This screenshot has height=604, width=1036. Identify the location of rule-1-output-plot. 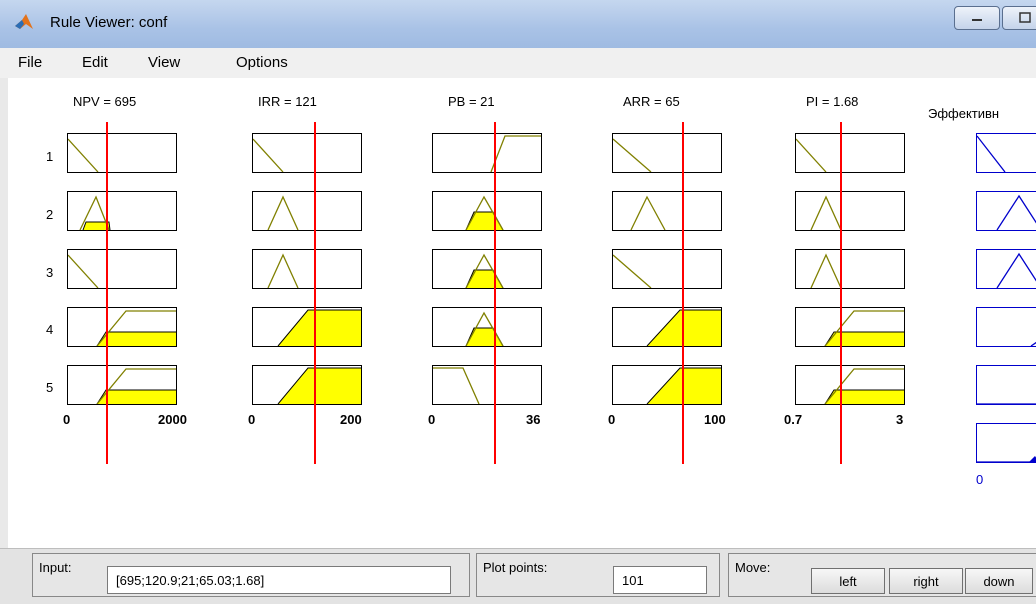
(1006, 153).